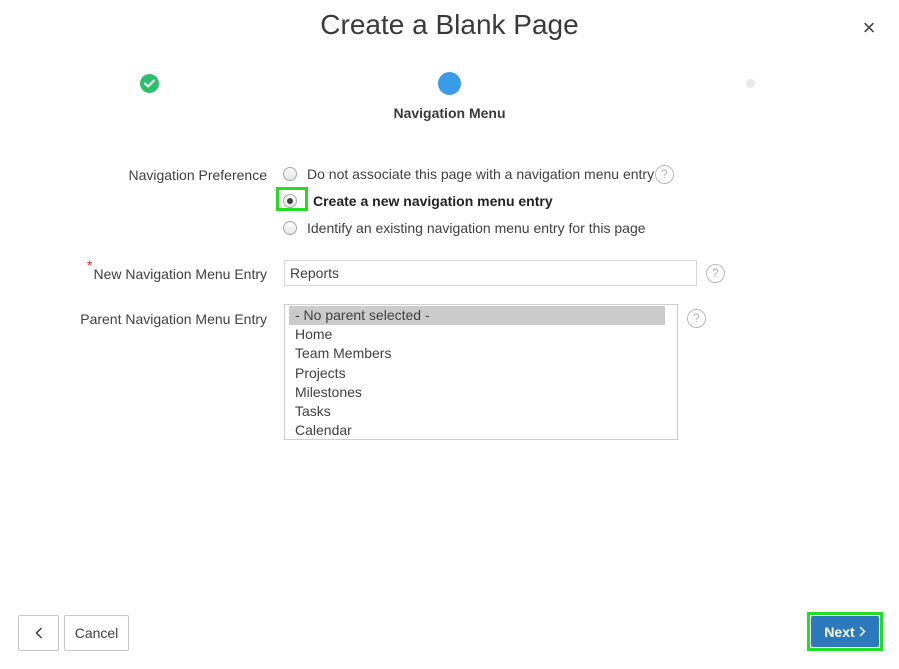 The height and width of the screenshot is (669, 899). What do you see at coordinates (869, 28) in the screenshot?
I see `close-icon: ×` at bounding box center [869, 28].